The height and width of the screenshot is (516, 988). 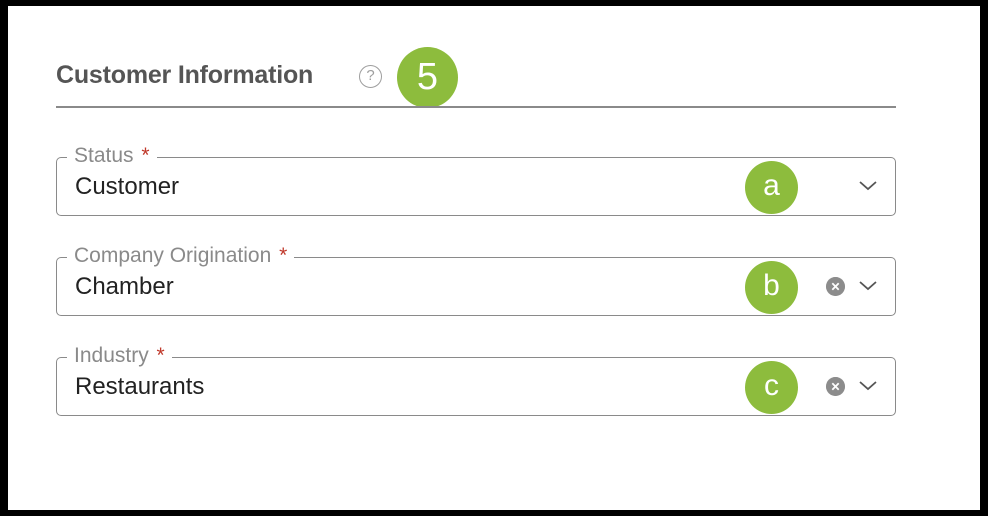 I want to click on status-value: Customer, so click(x=127, y=186).